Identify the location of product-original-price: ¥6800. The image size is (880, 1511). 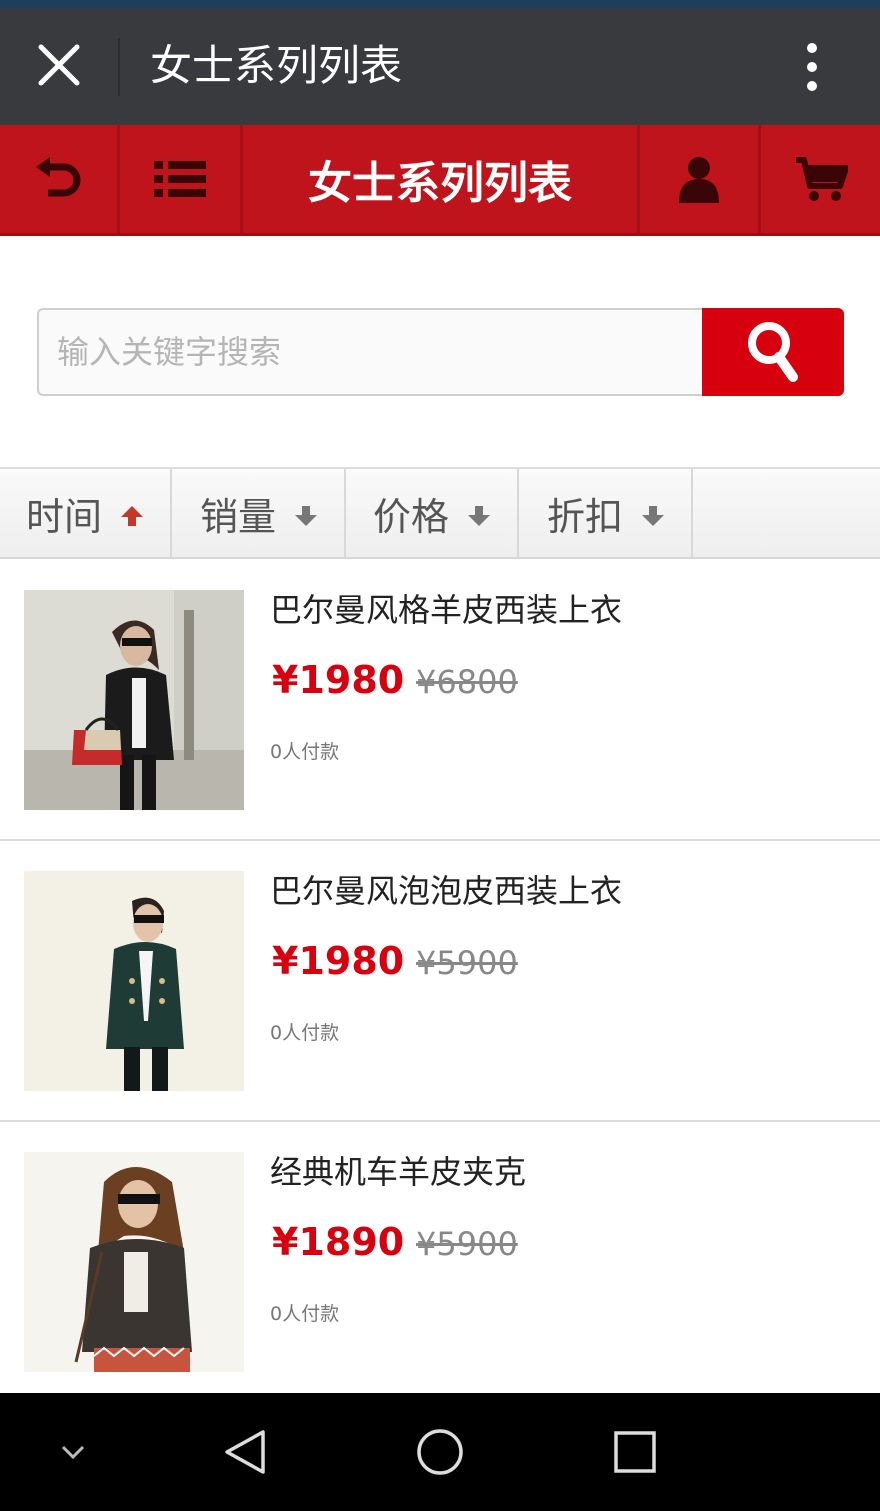
(467, 682).